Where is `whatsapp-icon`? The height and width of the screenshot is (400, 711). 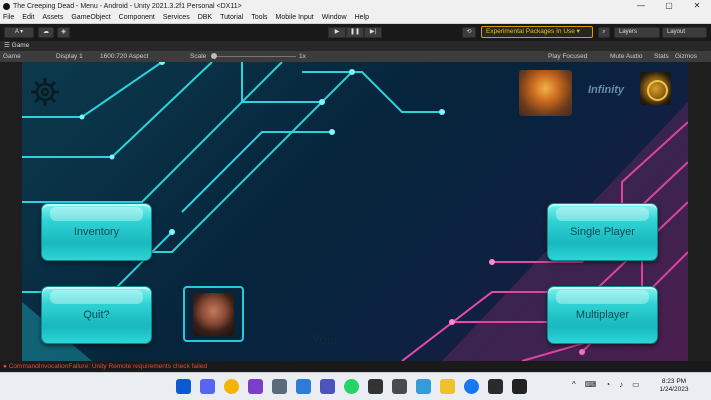 whatsapp-icon is located at coordinates (351, 386).